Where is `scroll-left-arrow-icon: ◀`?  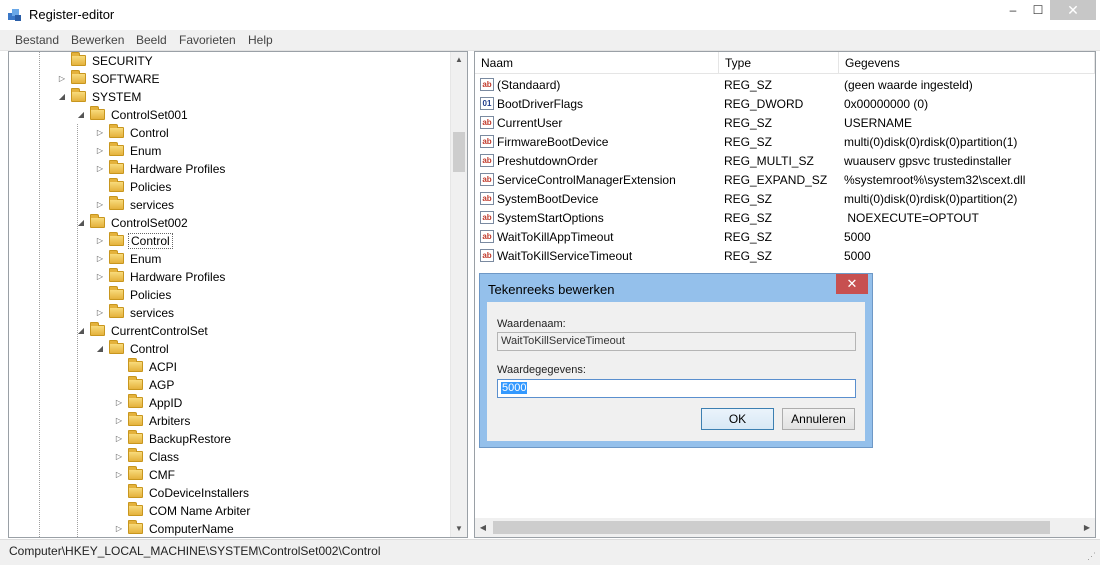 scroll-left-arrow-icon: ◀ is located at coordinates (483, 527).